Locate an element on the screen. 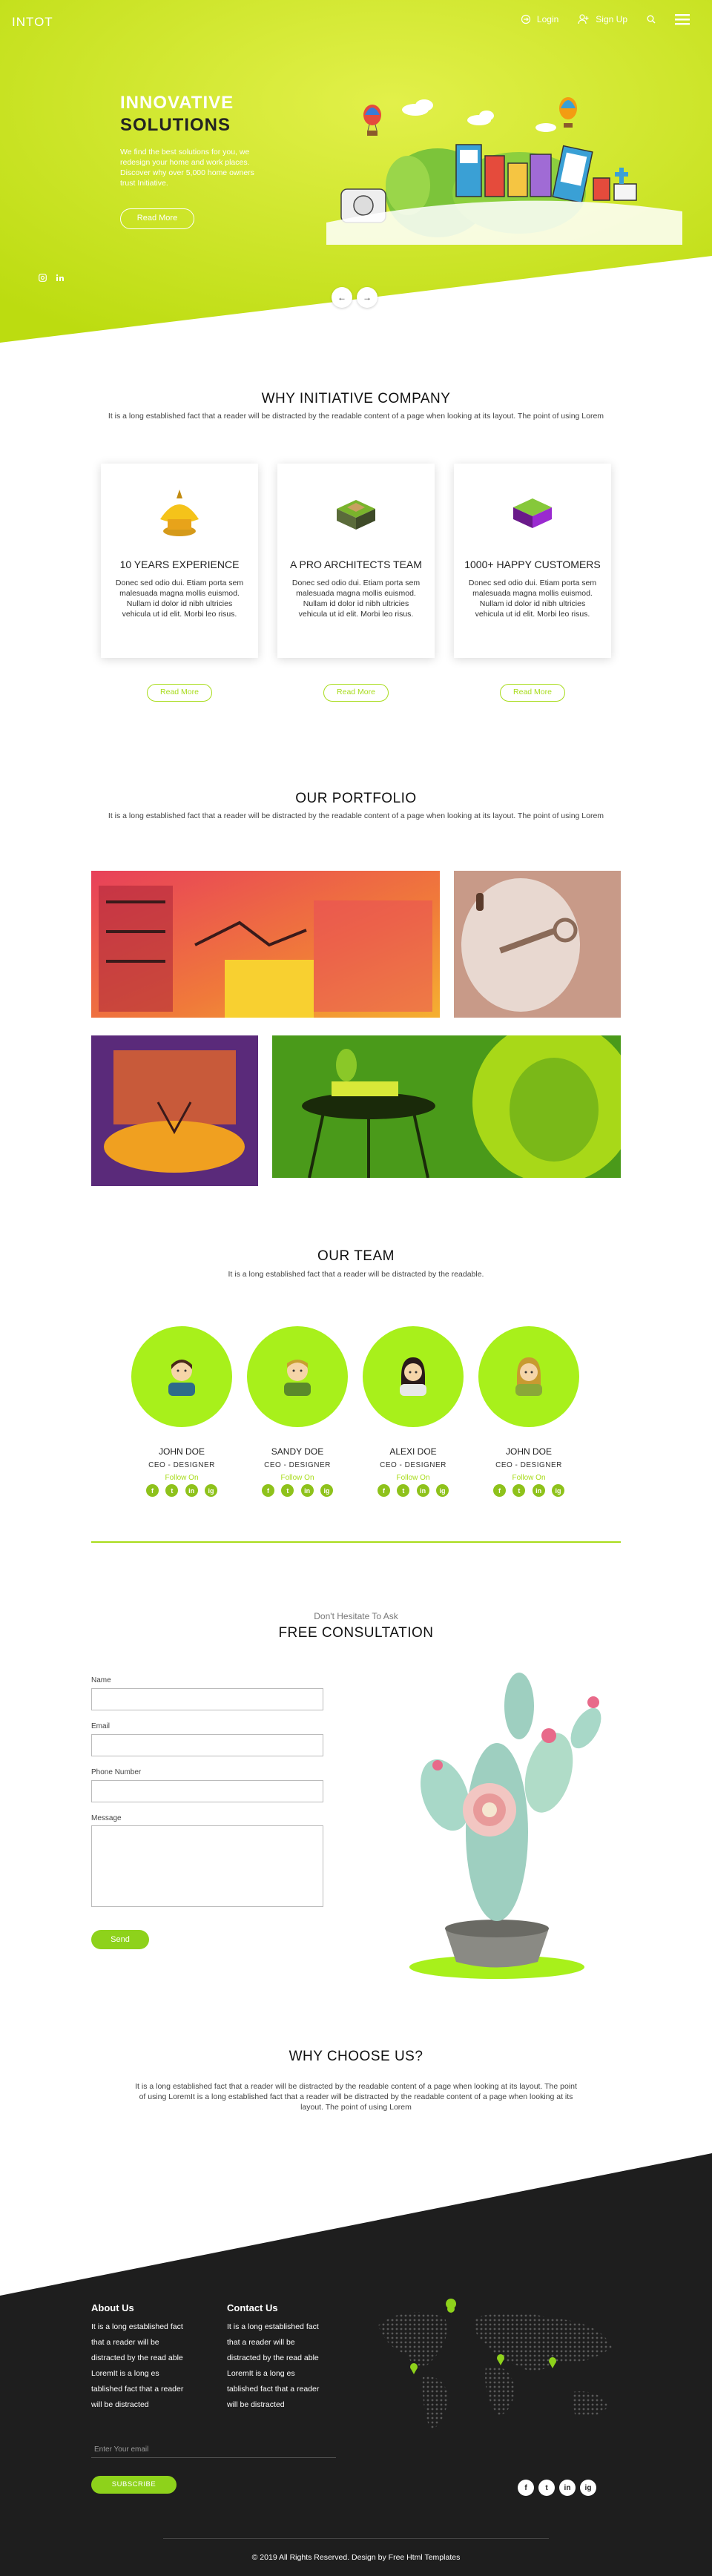  cactus-illustration is located at coordinates (505, 1826).